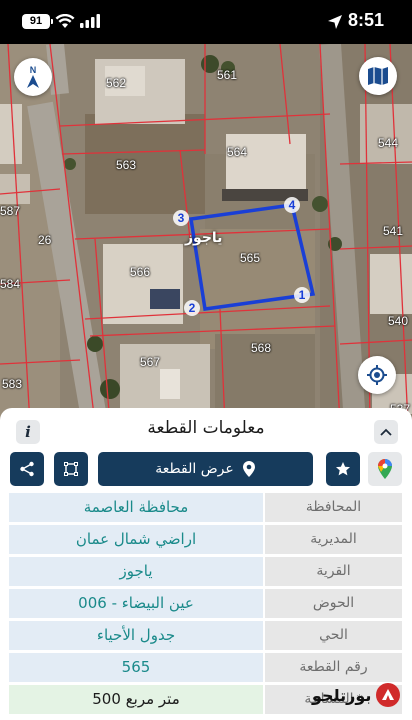 Image resolution: width=412 pixels, height=720 pixels. I want to click on info-row-basin: عين البيضاء - 006 الحوض, so click(205, 604).